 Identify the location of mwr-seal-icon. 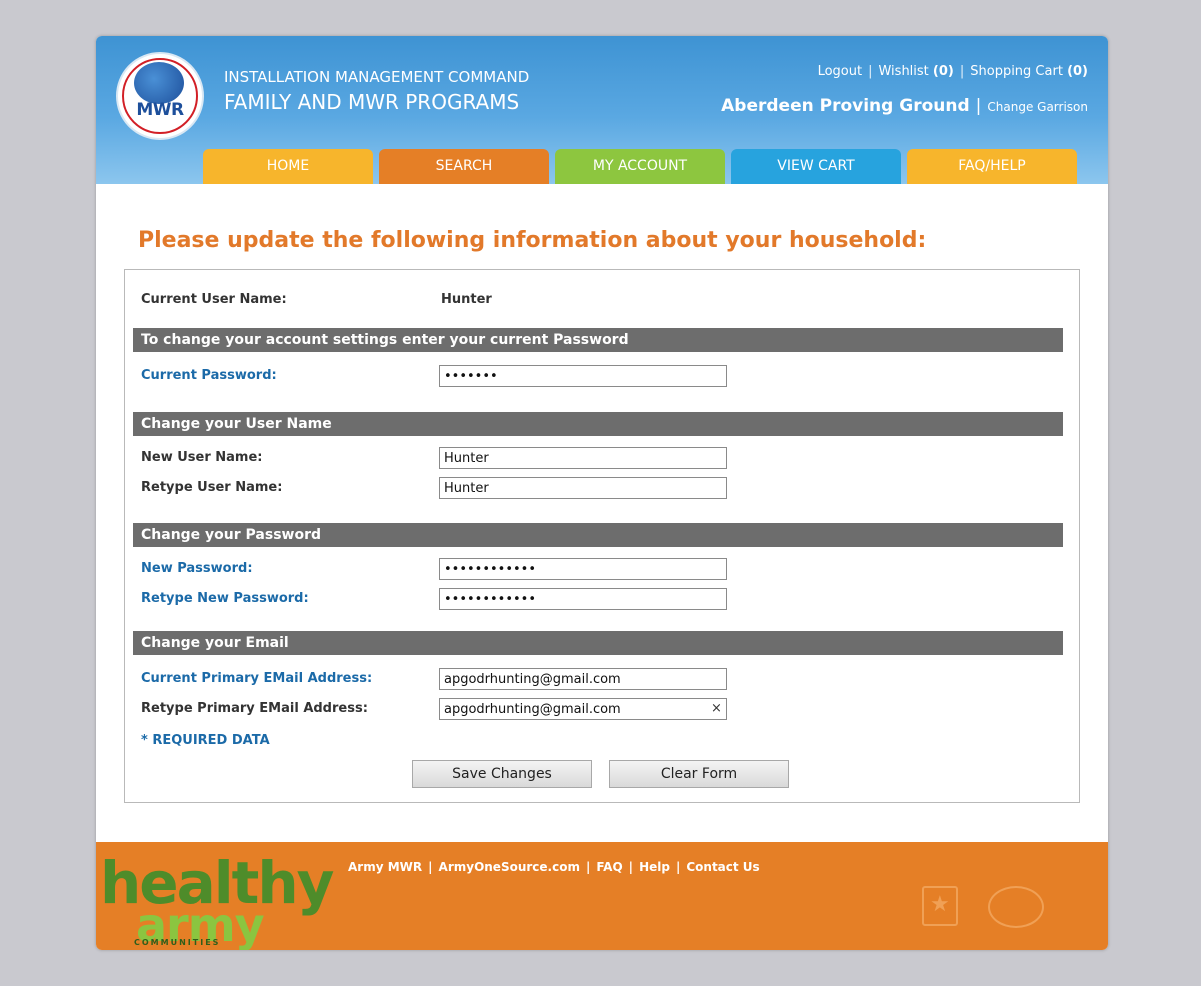
(1016, 907).